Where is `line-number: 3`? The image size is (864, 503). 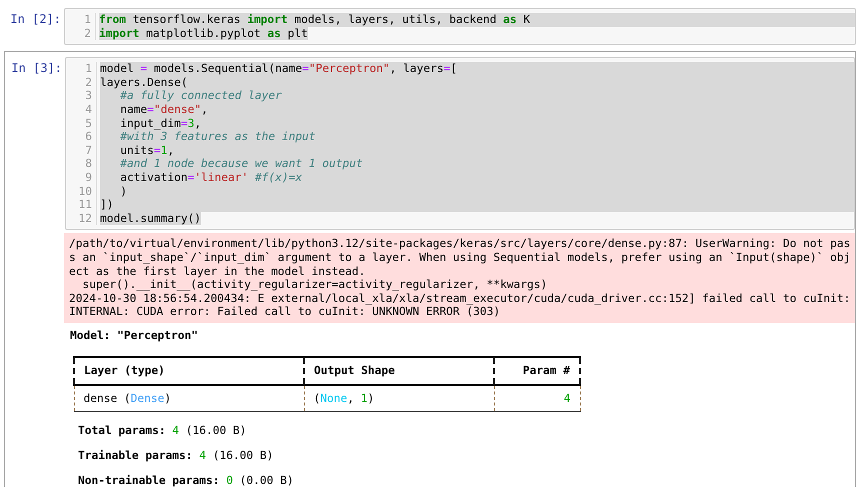
line-number: 3 is located at coordinates (88, 96).